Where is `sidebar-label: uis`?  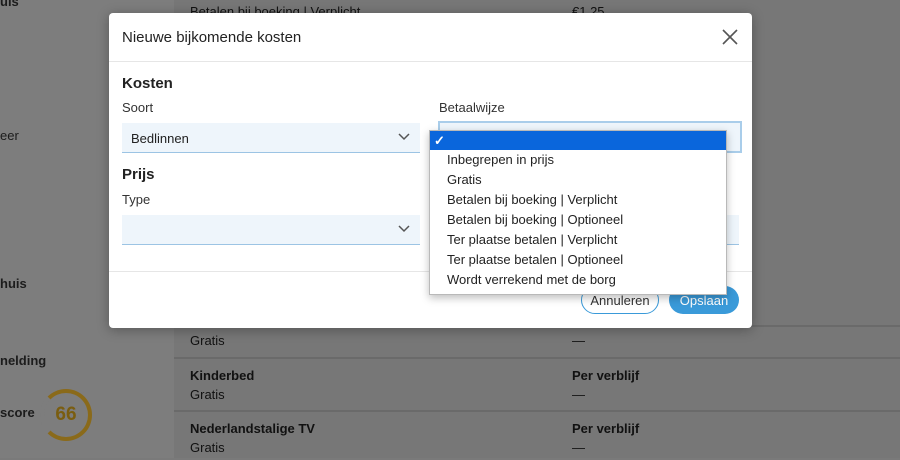 sidebar-label: uis is located at coordinates (9, 4).